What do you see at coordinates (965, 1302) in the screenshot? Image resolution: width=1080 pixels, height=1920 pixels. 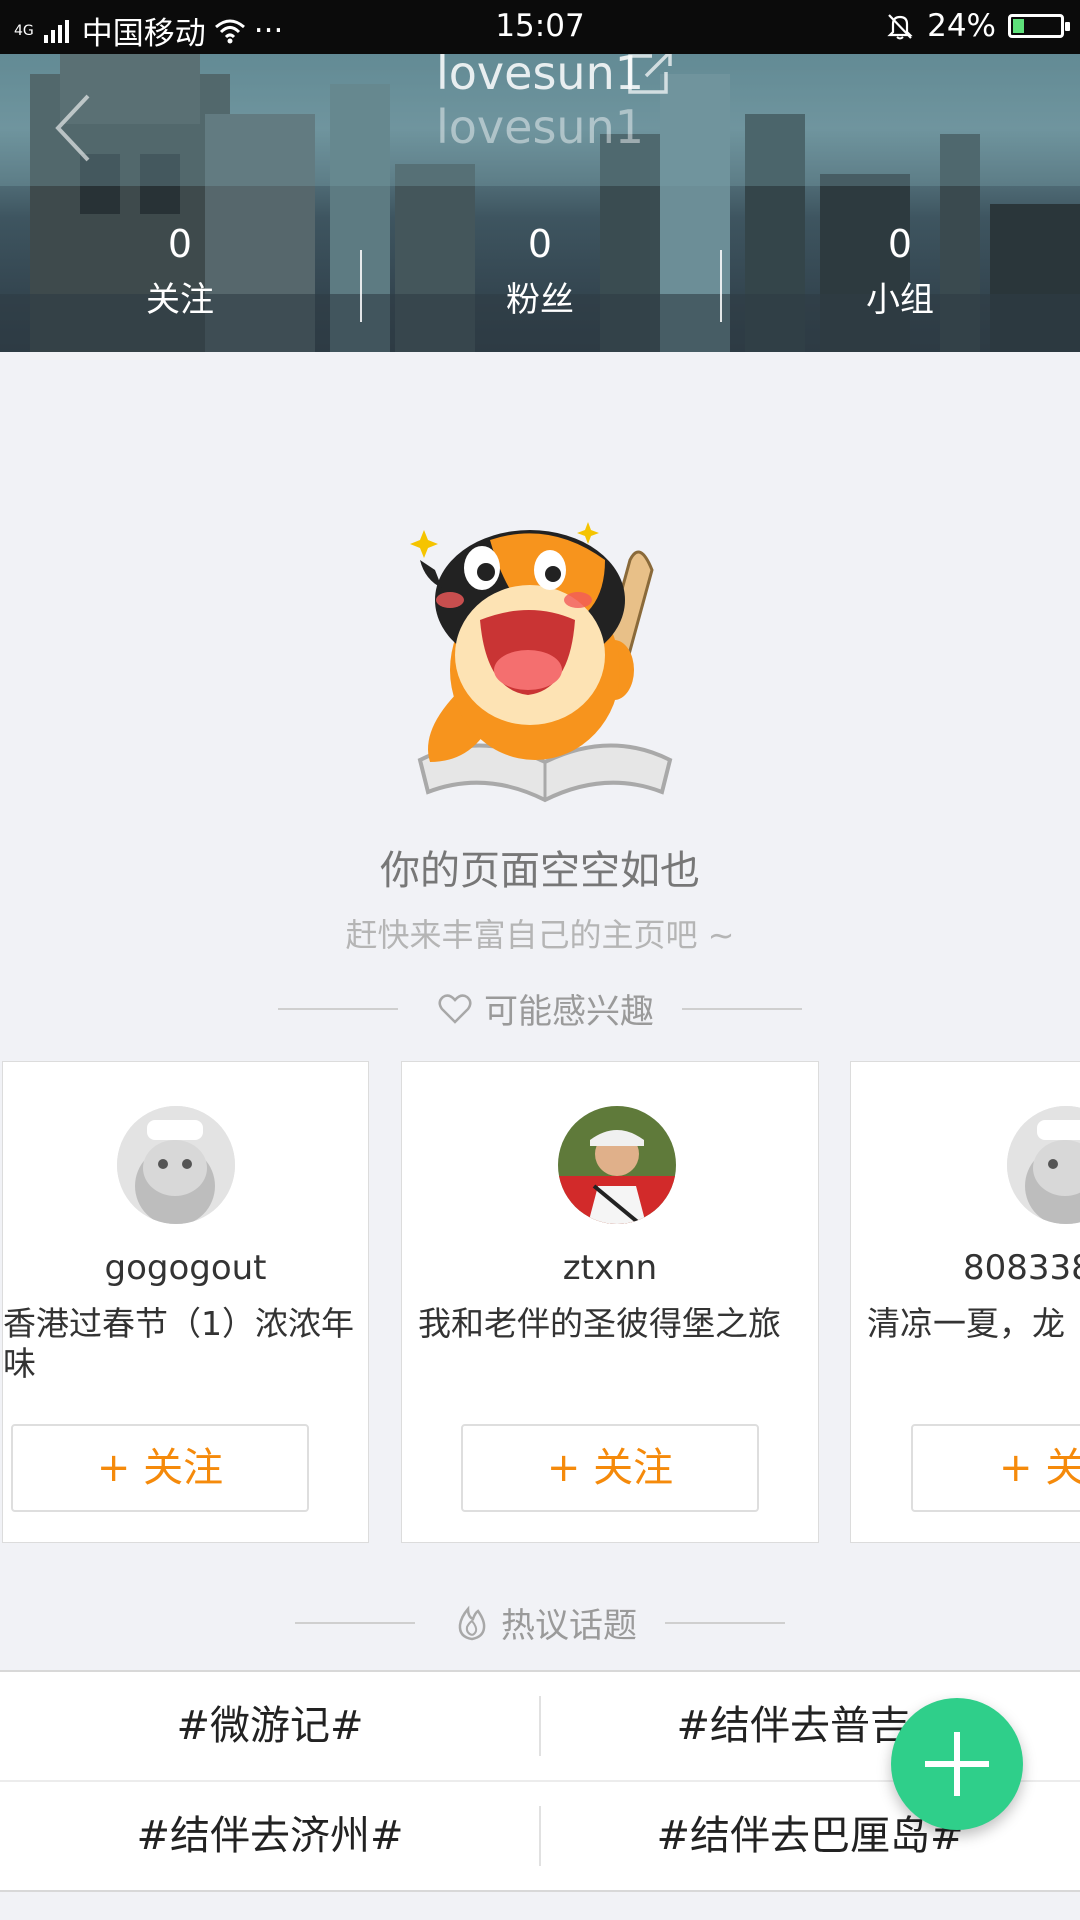 I see `user-card: 808338 清凉一夏，龙 + 关` at bounding box center [965, 1302].